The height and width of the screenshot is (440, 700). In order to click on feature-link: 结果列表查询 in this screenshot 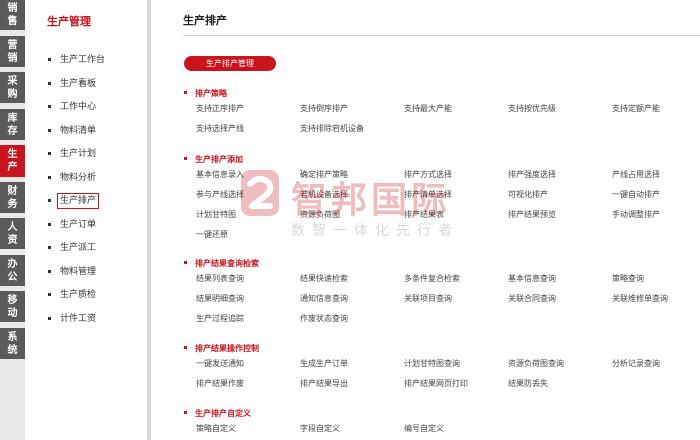, I will do `click(220, 279)`.